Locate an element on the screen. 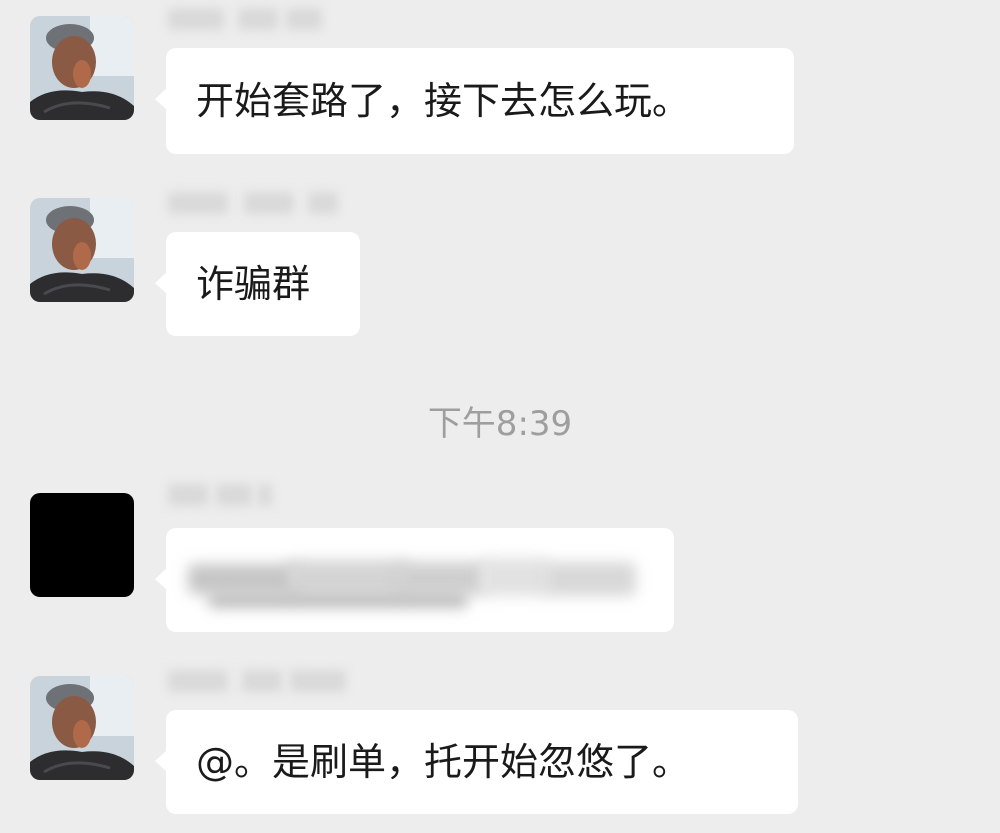 The width and height of the screenshot is (1000, 833). message-bubble: @。是刷单，托开始忽悠了。 is located at coordinates (476, 762).